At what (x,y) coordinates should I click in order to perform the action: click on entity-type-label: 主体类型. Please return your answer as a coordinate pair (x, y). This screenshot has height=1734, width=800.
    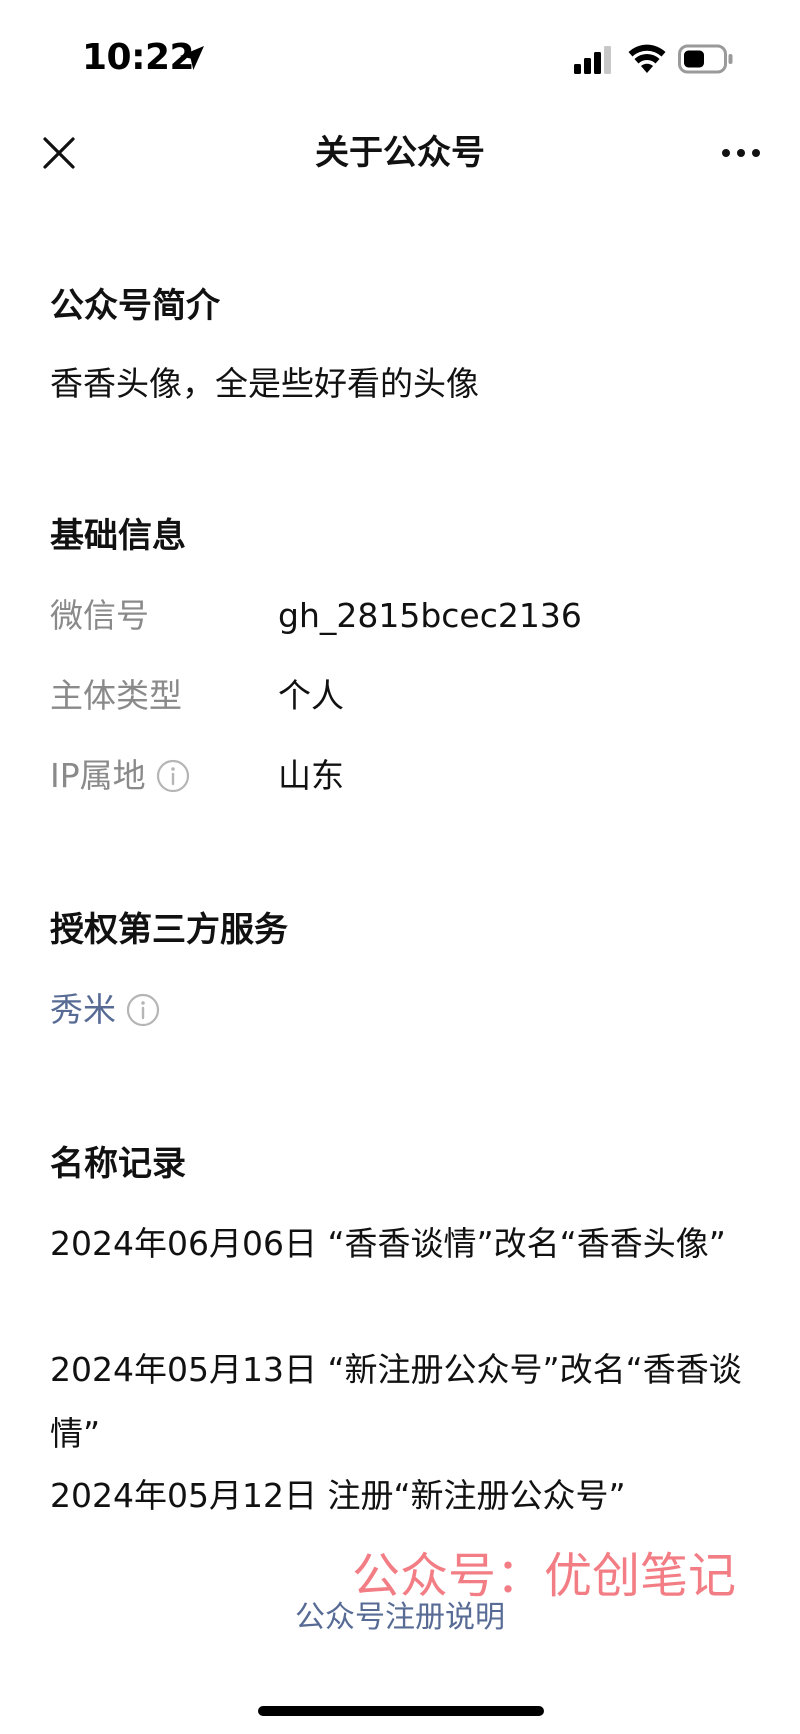
    Looking at the image, I should click on (116, 696).